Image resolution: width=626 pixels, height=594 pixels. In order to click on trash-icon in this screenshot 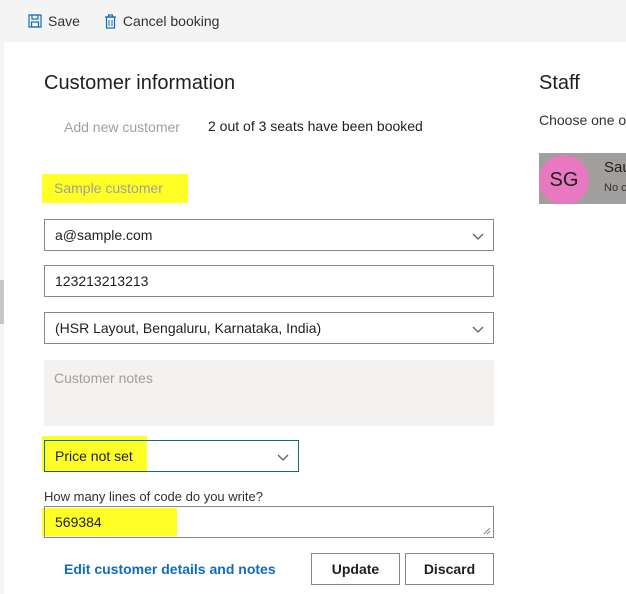, I will do `click(110, 21)`.